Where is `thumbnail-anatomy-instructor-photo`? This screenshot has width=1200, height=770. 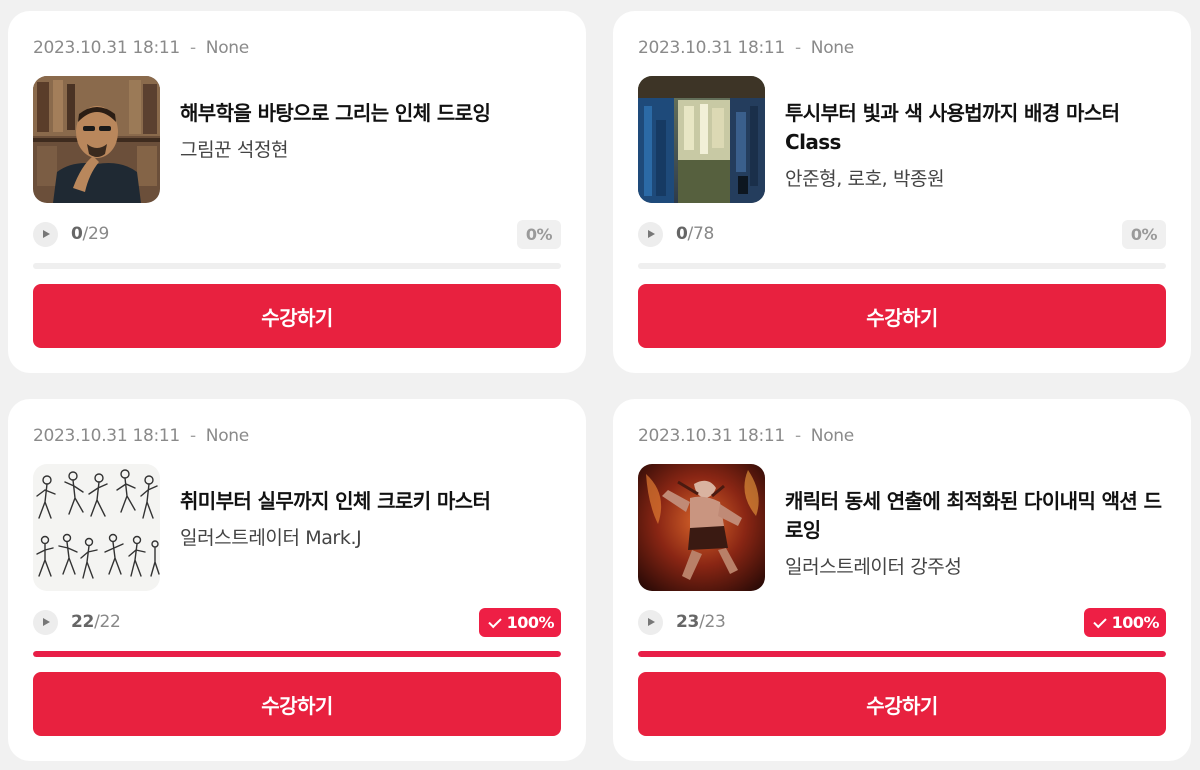
thumbnail-anatomy-instructor-photo is located at coordinates (96, 139).